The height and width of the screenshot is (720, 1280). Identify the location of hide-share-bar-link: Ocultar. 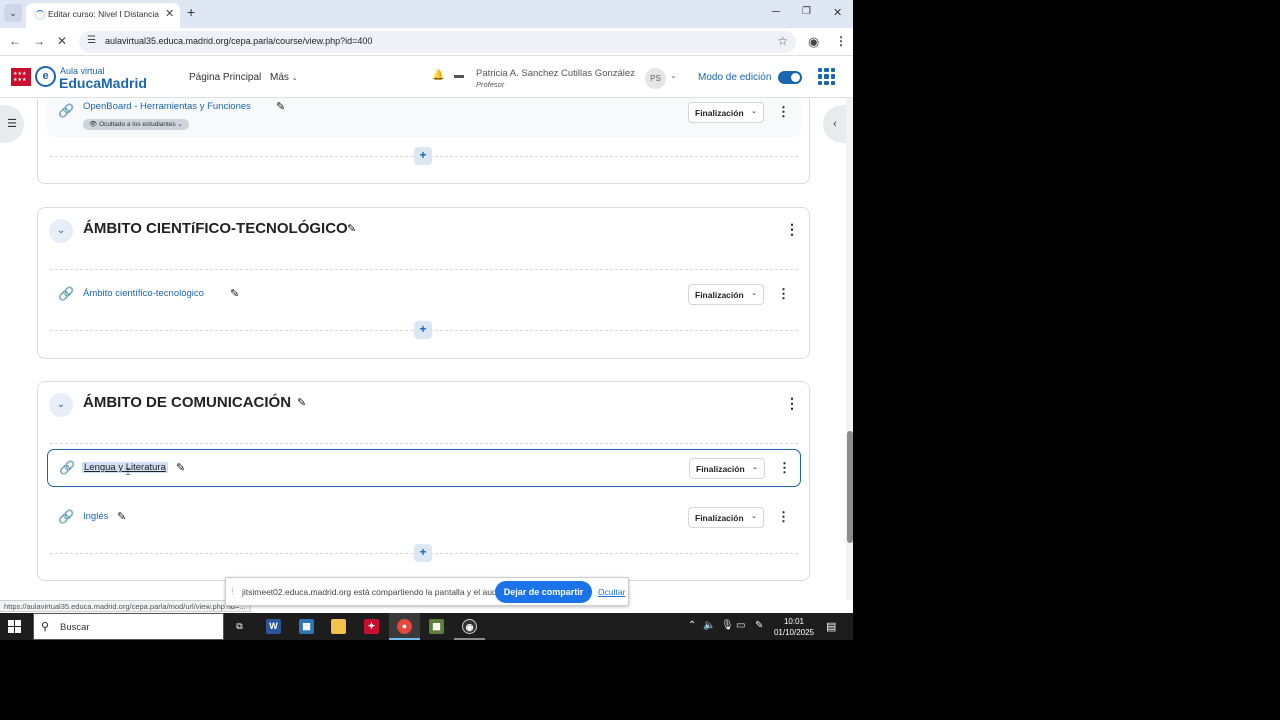
(611, 592).